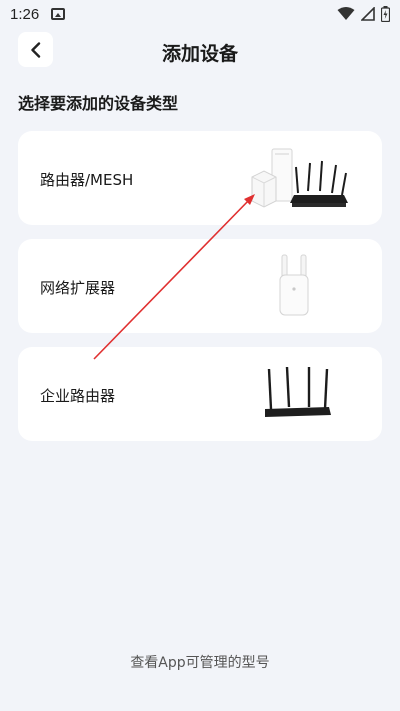 The width and height of the screenshot is (400, 711). I want to click on extender-image, so click(294, 285).